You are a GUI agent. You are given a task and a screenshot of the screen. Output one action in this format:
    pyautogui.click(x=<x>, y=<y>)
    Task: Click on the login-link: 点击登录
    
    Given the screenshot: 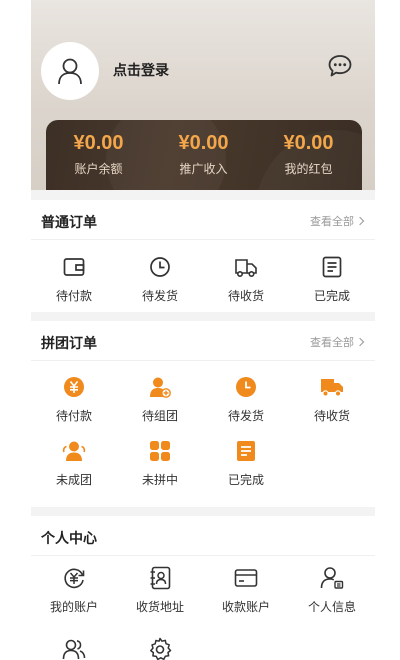 What is the action you would take?
    pyautogui.click(x=141, y=70)
    